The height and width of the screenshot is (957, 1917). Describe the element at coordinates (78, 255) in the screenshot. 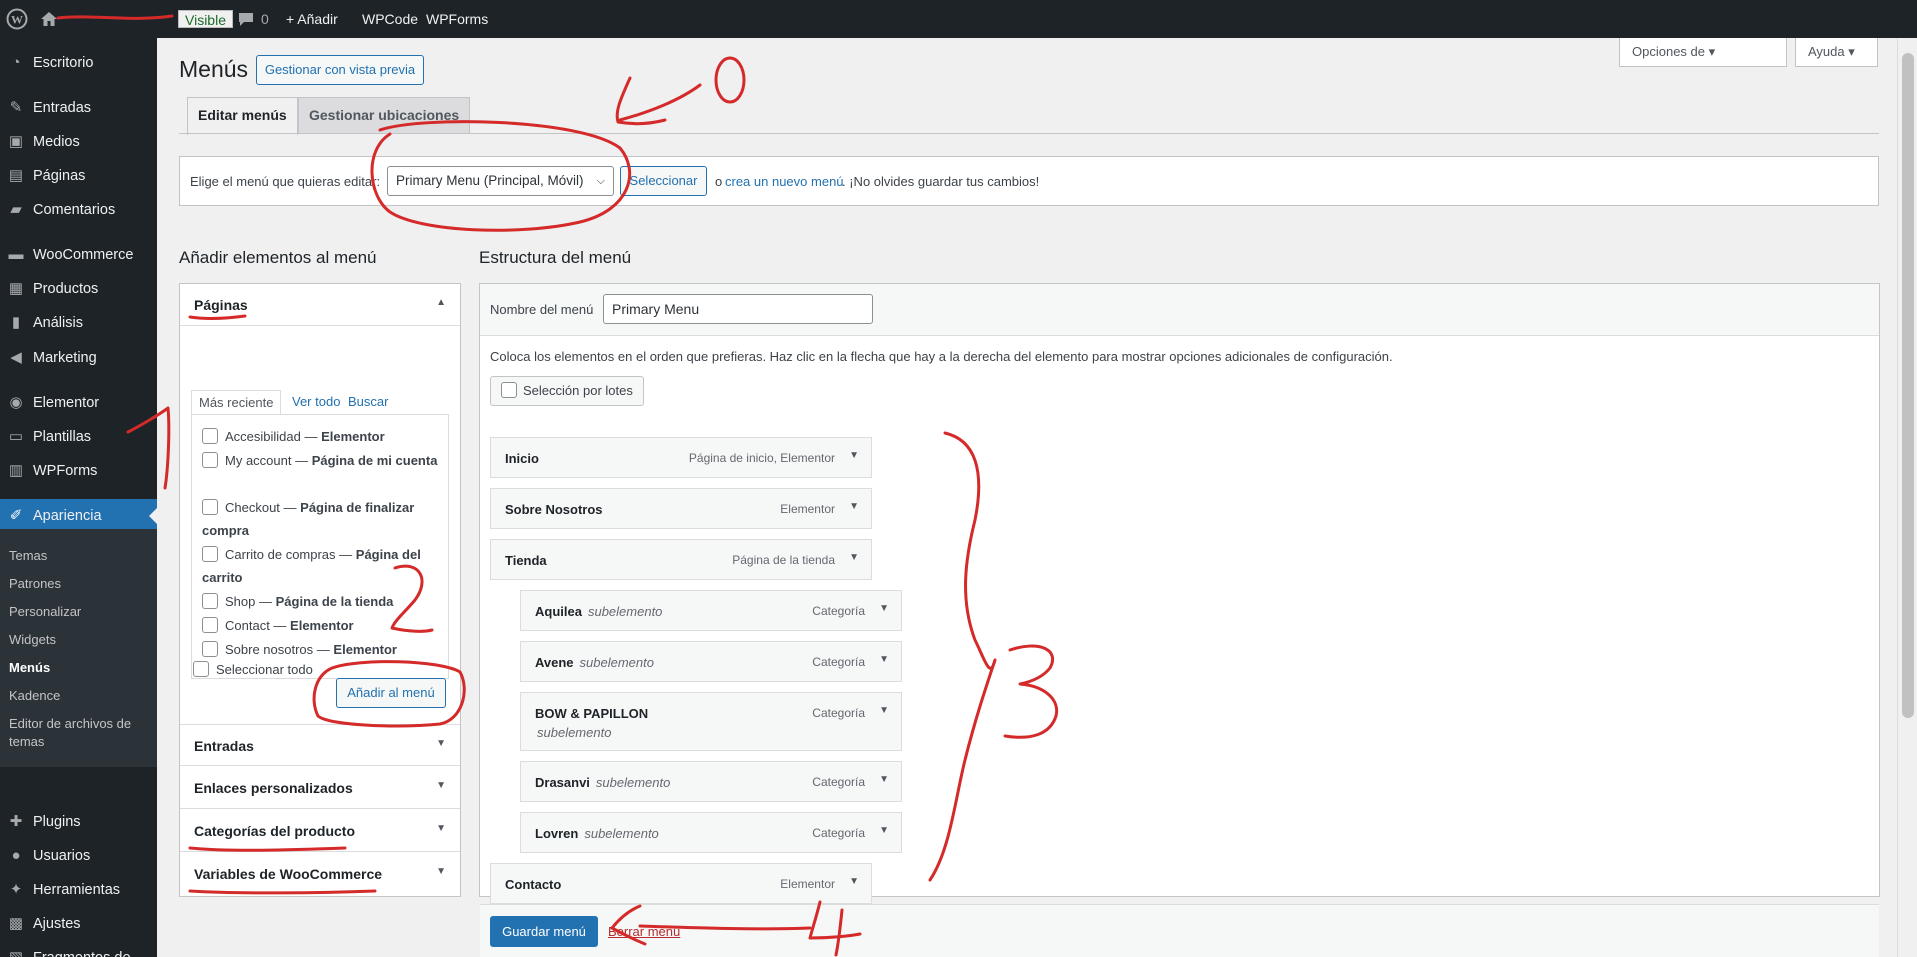

I see `sidebar-item-woocommerce: ▬ WooCommerce` at that location.